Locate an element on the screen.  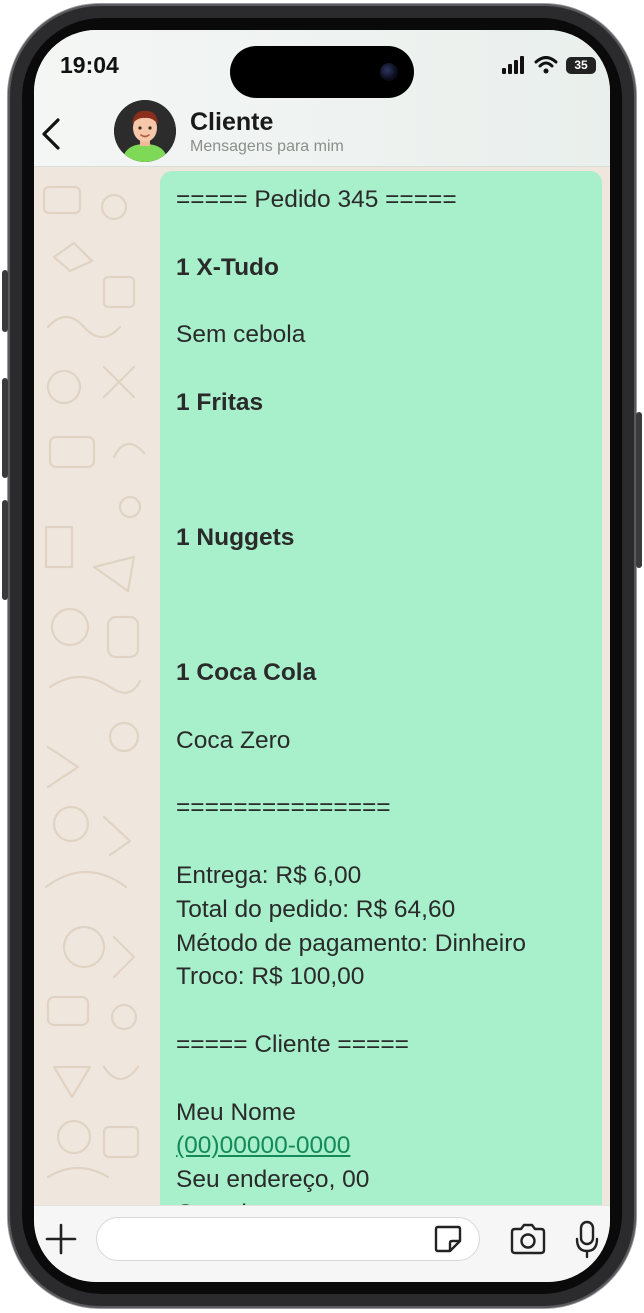
avatar-person-icon is located at coordinates (145, 131).